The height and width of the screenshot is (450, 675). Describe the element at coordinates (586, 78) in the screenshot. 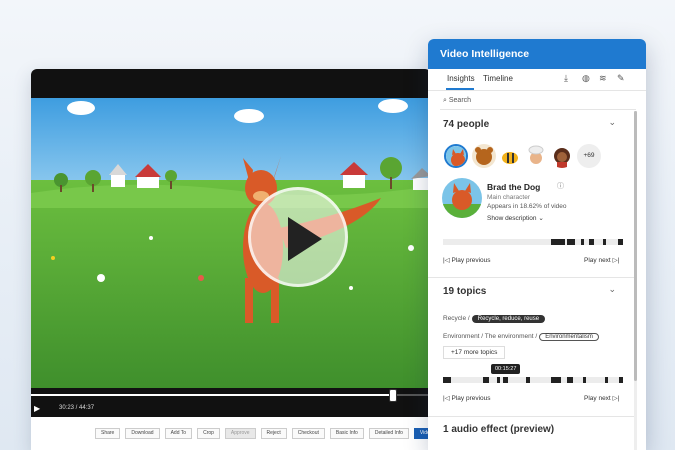

I see `globe-icon: ◍` at that location.